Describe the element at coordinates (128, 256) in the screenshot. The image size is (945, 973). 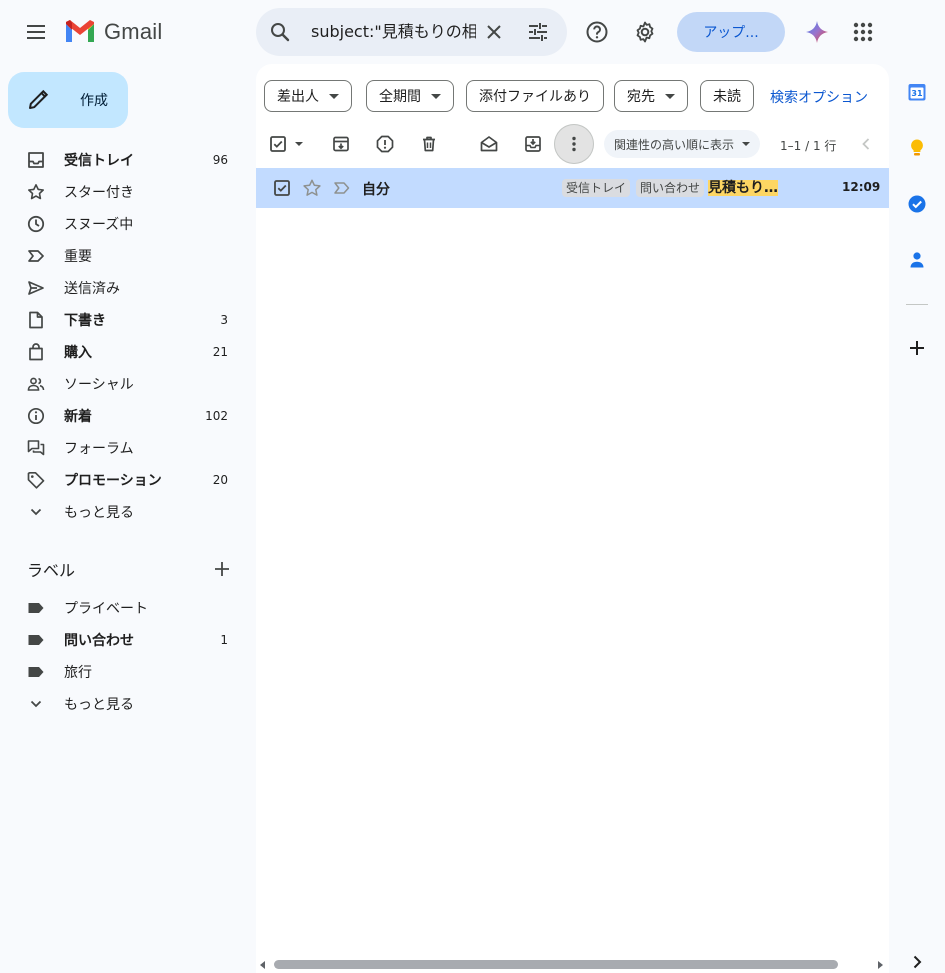
I see `sidebar-item-important: 重要` at that location.